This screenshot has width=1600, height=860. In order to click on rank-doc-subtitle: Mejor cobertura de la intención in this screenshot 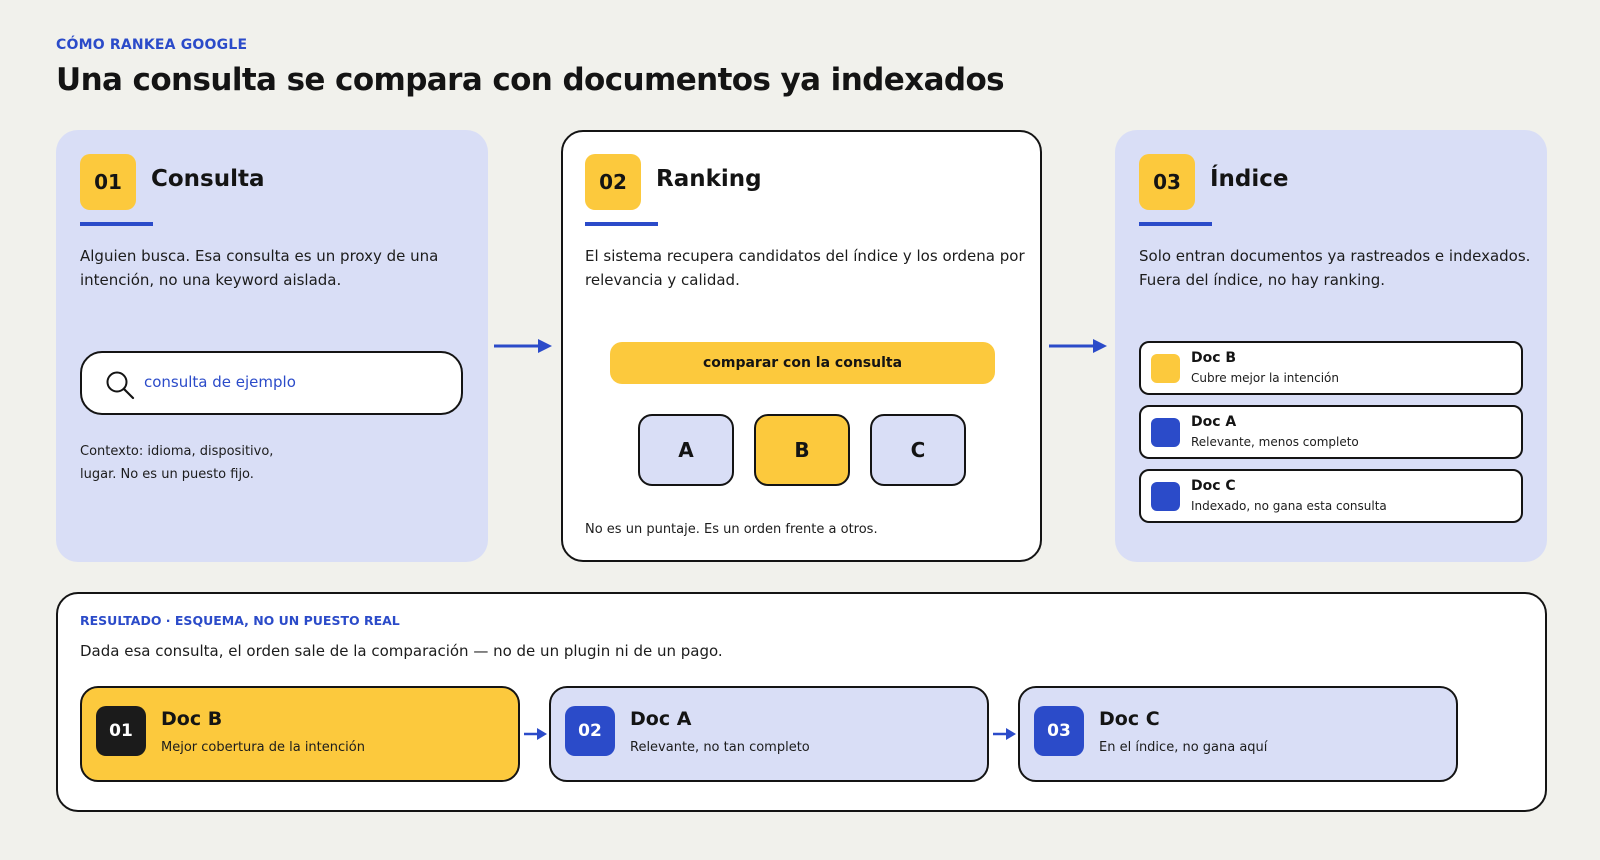, I will do `click(263, 747)`.